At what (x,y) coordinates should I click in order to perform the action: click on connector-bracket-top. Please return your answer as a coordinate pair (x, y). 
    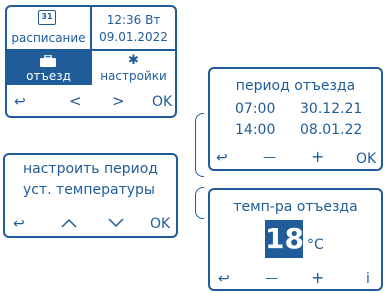
    Looking at the image, I should click on (199, 145).